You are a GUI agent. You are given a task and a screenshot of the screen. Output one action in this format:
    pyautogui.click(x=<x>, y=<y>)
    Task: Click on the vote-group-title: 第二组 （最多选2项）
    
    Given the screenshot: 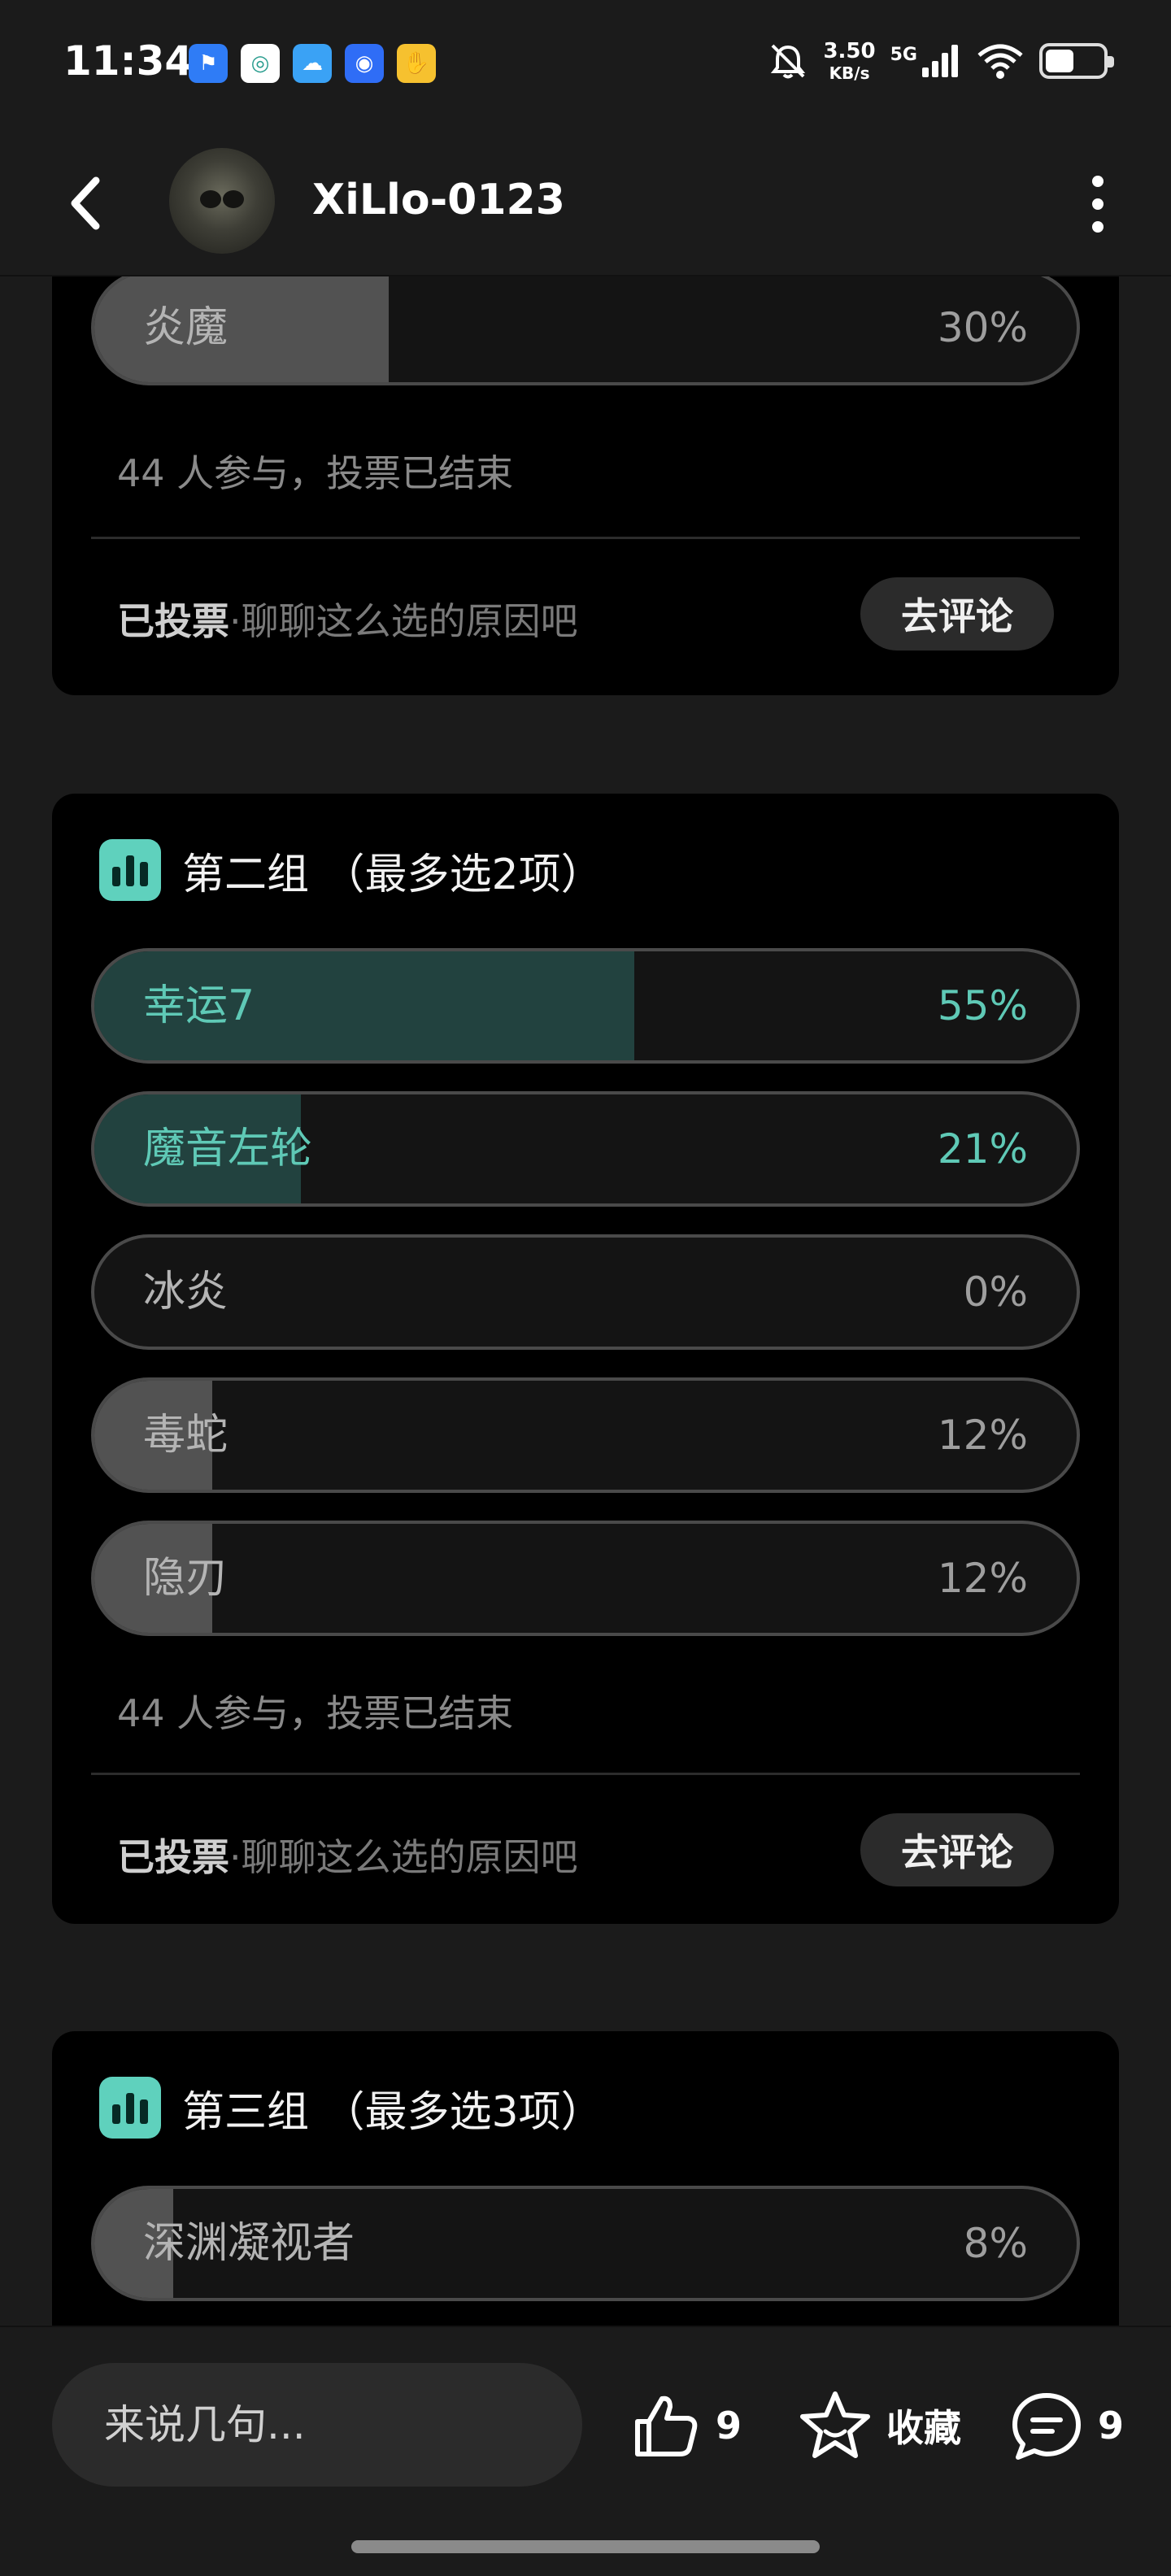 What is the action you would take?
    pyautogui.click(x=392, y=875)
    